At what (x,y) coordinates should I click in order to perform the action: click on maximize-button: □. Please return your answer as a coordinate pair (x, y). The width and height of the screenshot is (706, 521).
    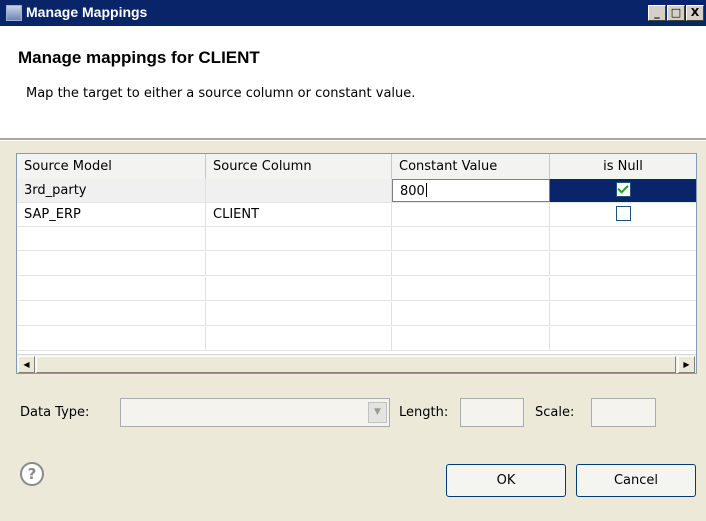
    Looking at the image, I should click on (676, 13).